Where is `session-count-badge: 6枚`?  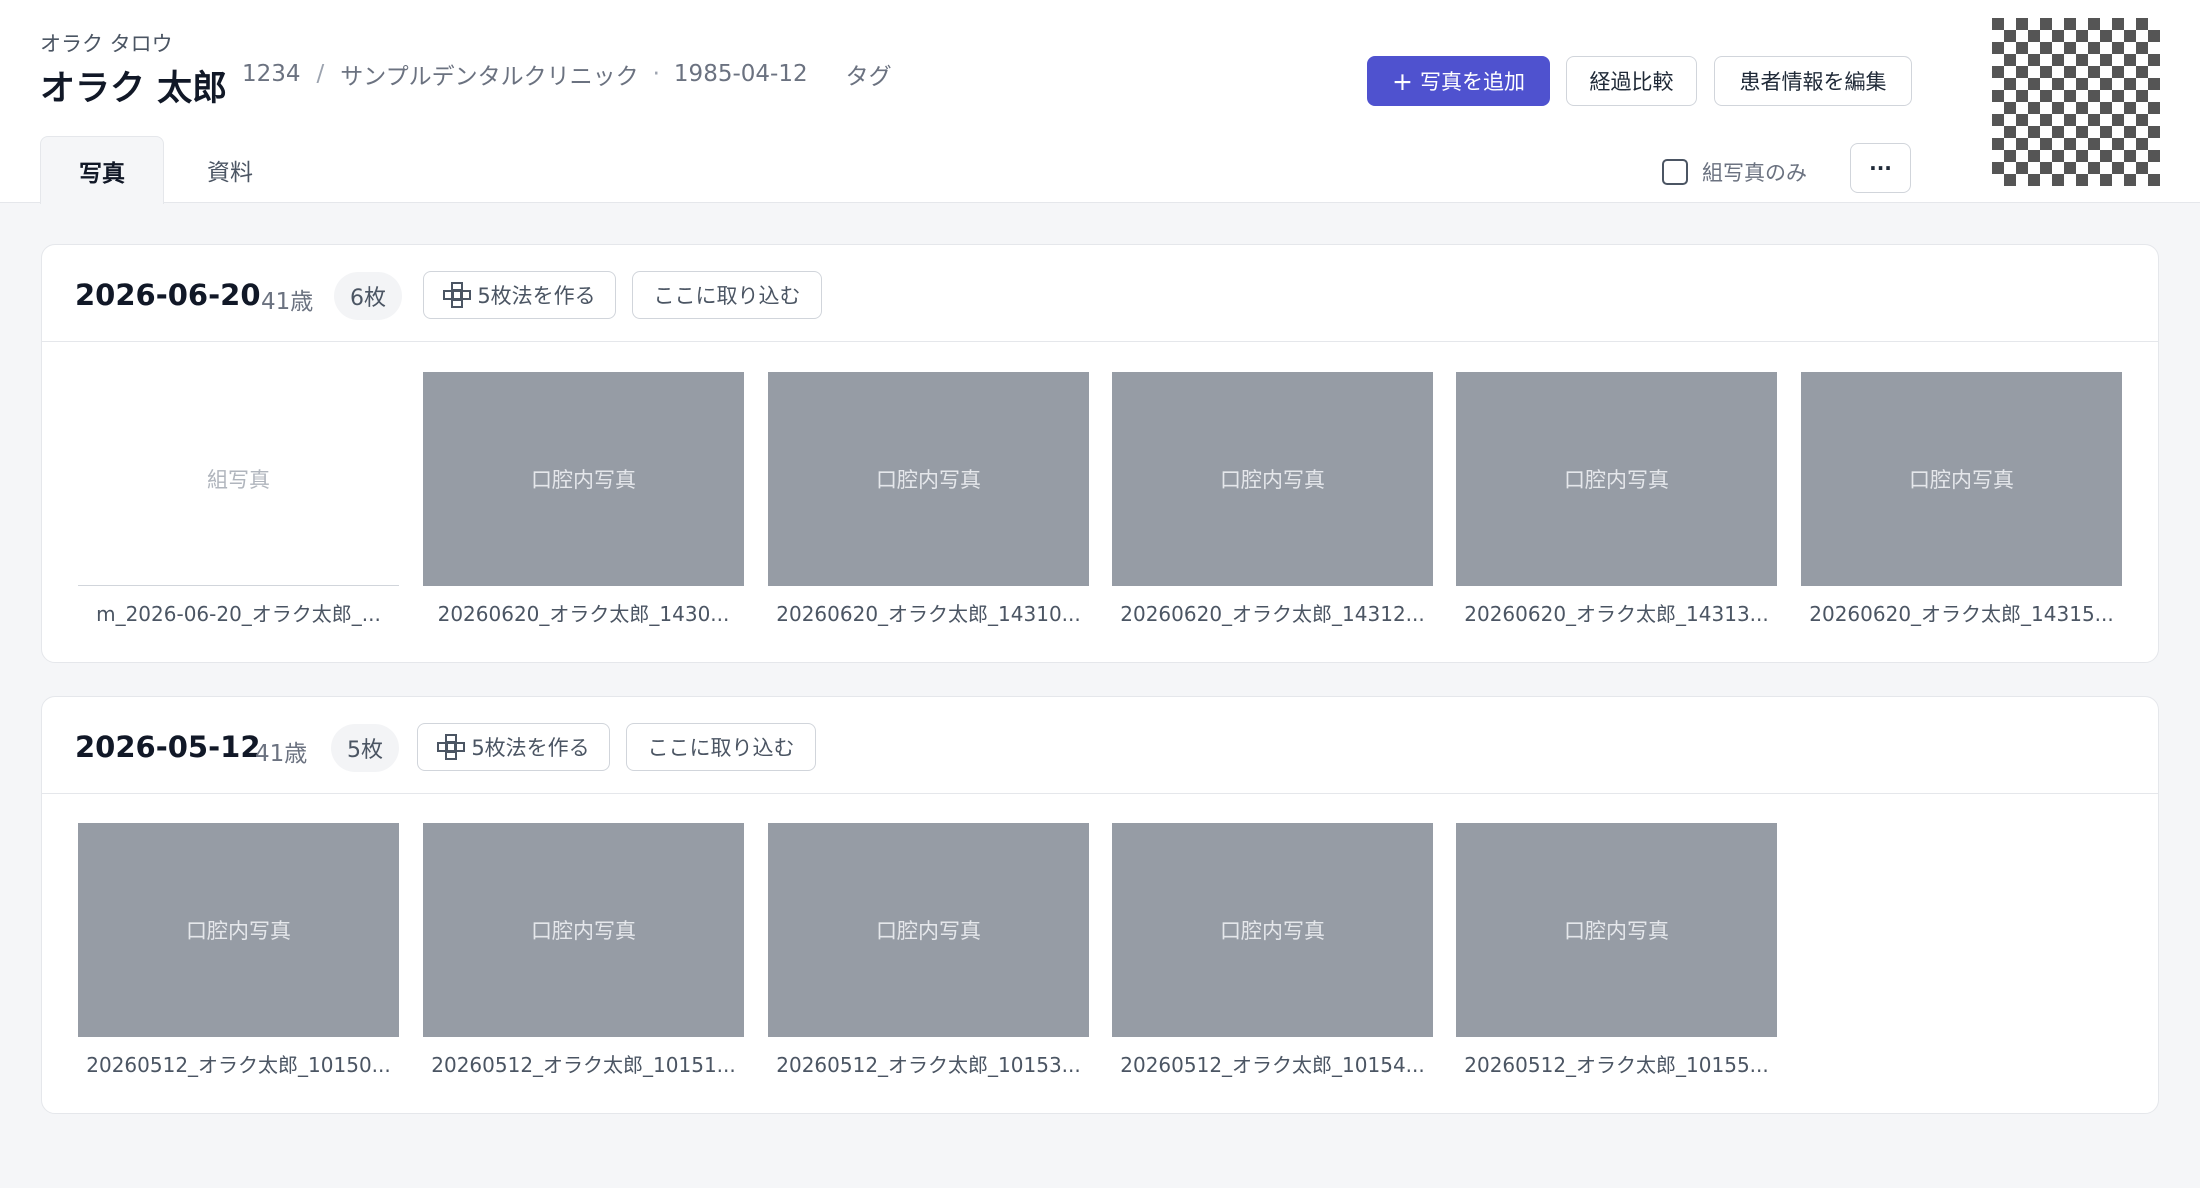
session-count-badge: 6枚 is located at coordinates (368, 296).